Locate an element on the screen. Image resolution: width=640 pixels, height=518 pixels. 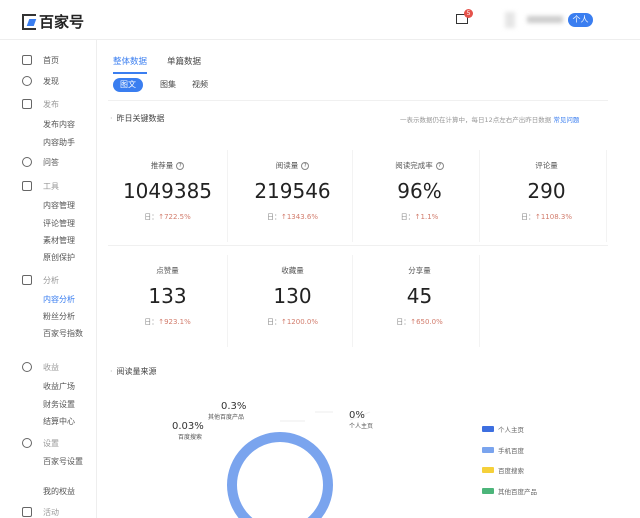
legend-item: 百度搜索 is located at coordinates (503, 470).